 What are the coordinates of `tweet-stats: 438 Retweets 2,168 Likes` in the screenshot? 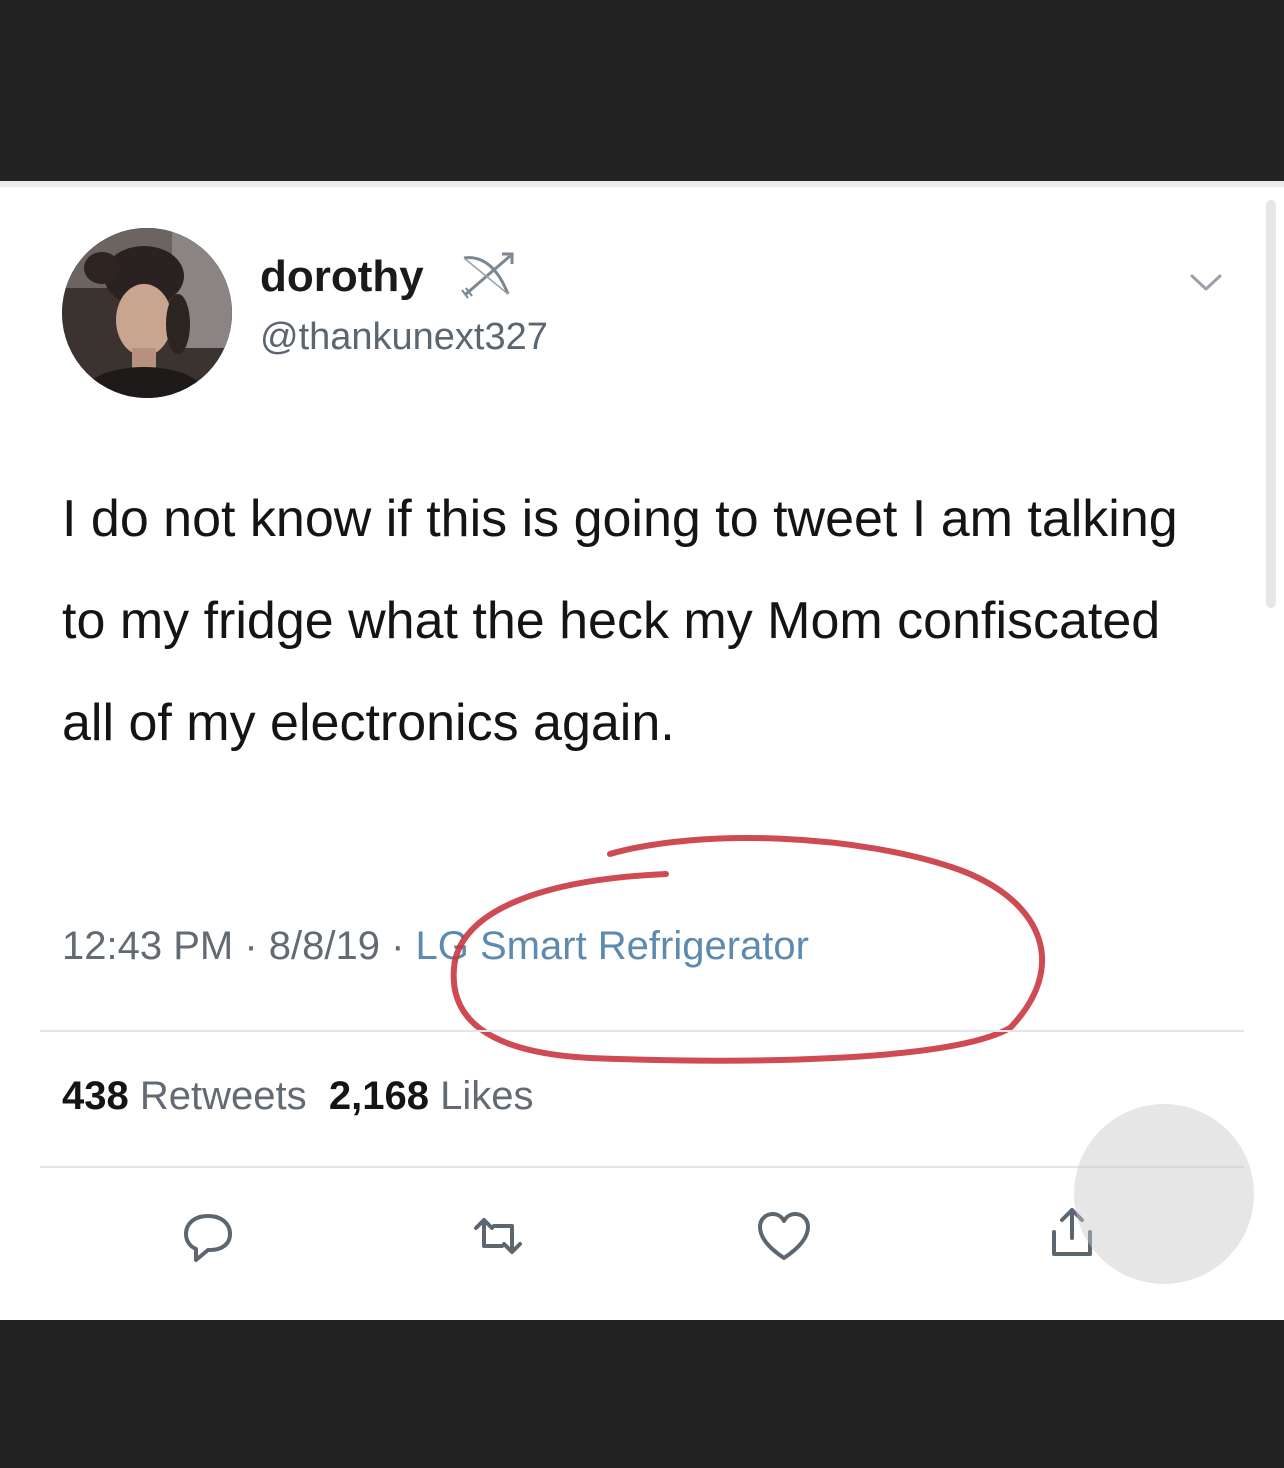 It's located at (297, 1096).